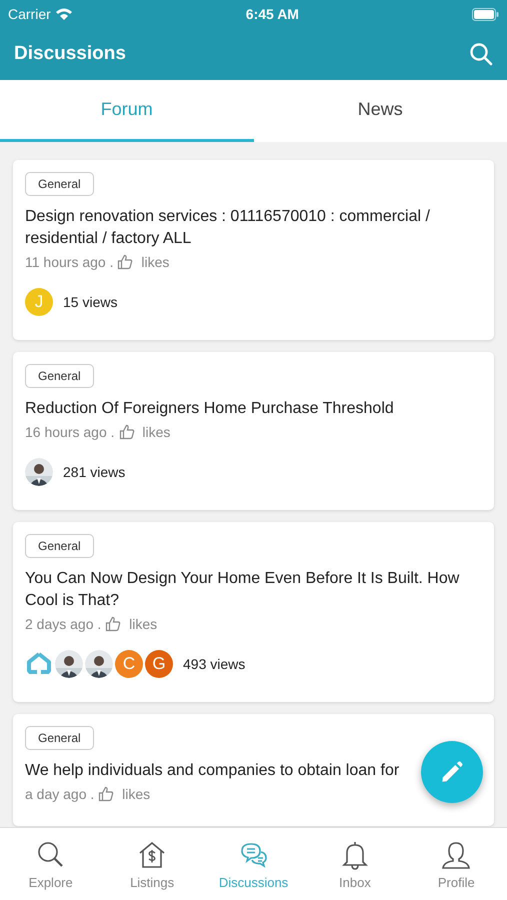  What do you see at coordinates (228, 228) in the screenshot?
I see `post-title: Design renovation services : 01116570010 : commercial / residential / factory ALL` at bounding box center [228, 228].